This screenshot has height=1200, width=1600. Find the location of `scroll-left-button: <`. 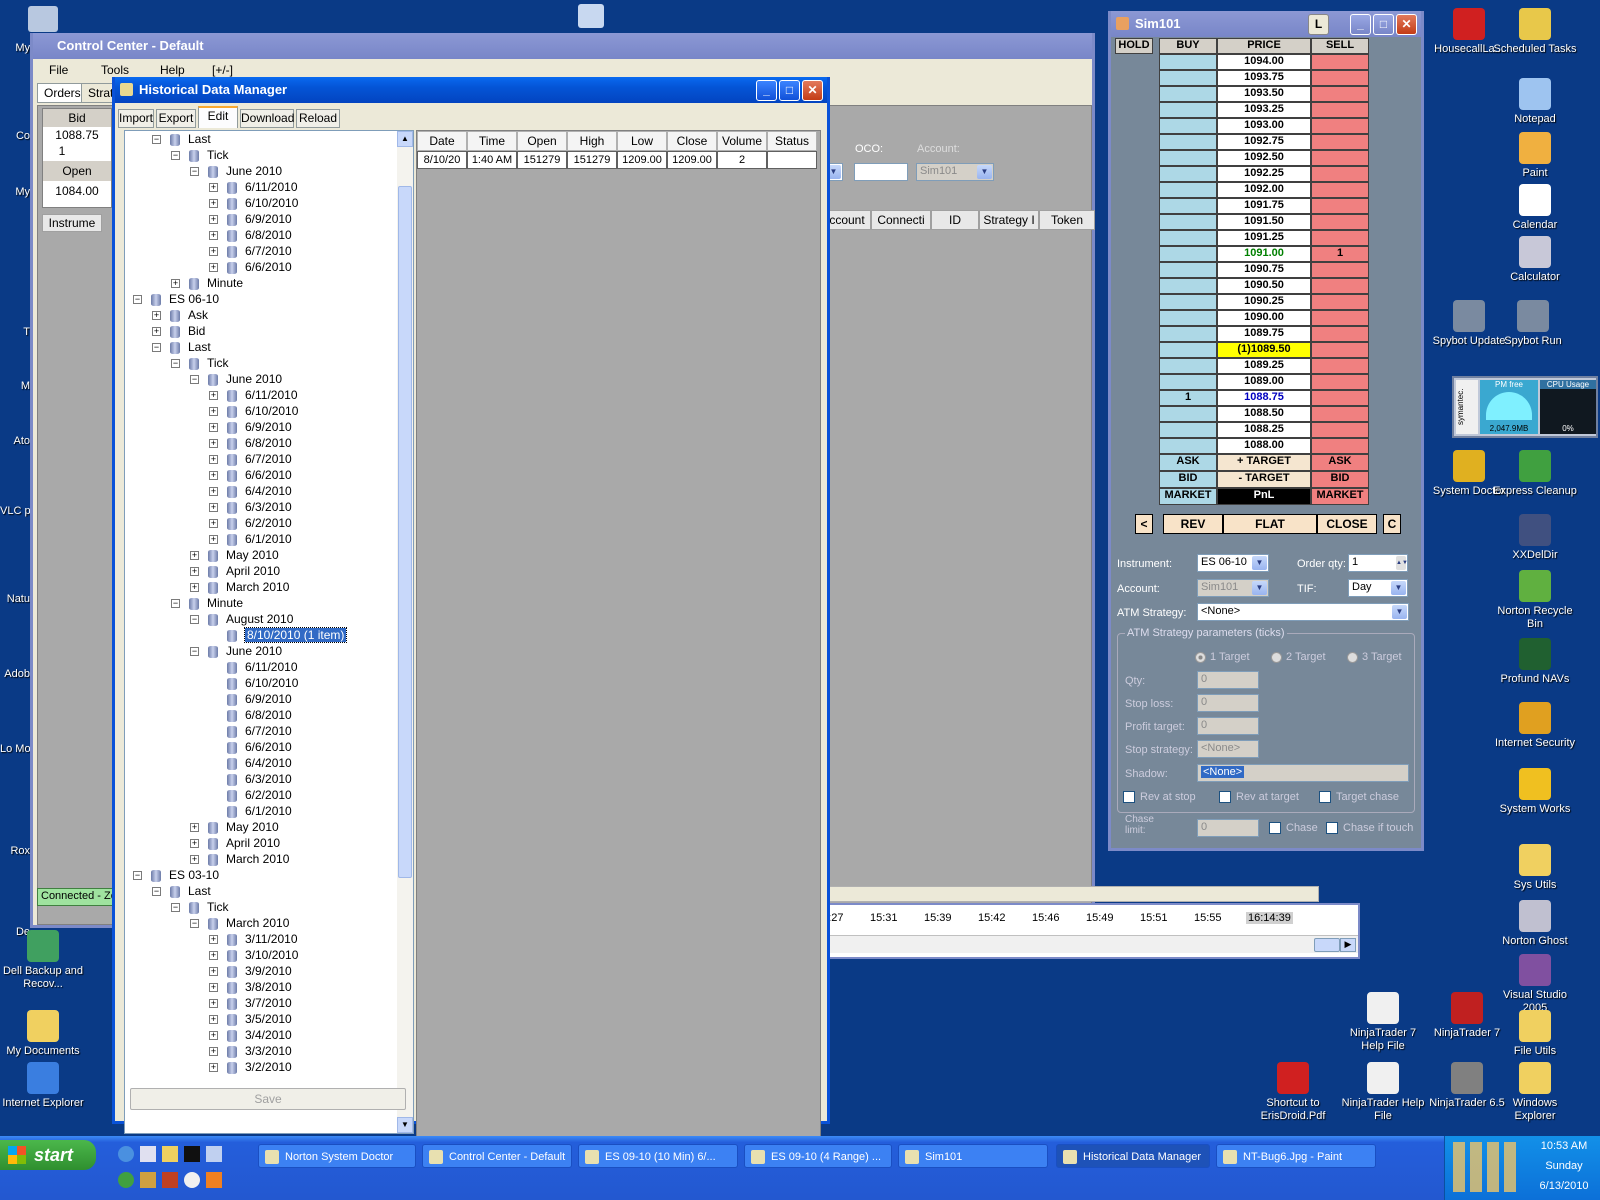

scroll-left-button: < is located at coordinates (1144, 524).